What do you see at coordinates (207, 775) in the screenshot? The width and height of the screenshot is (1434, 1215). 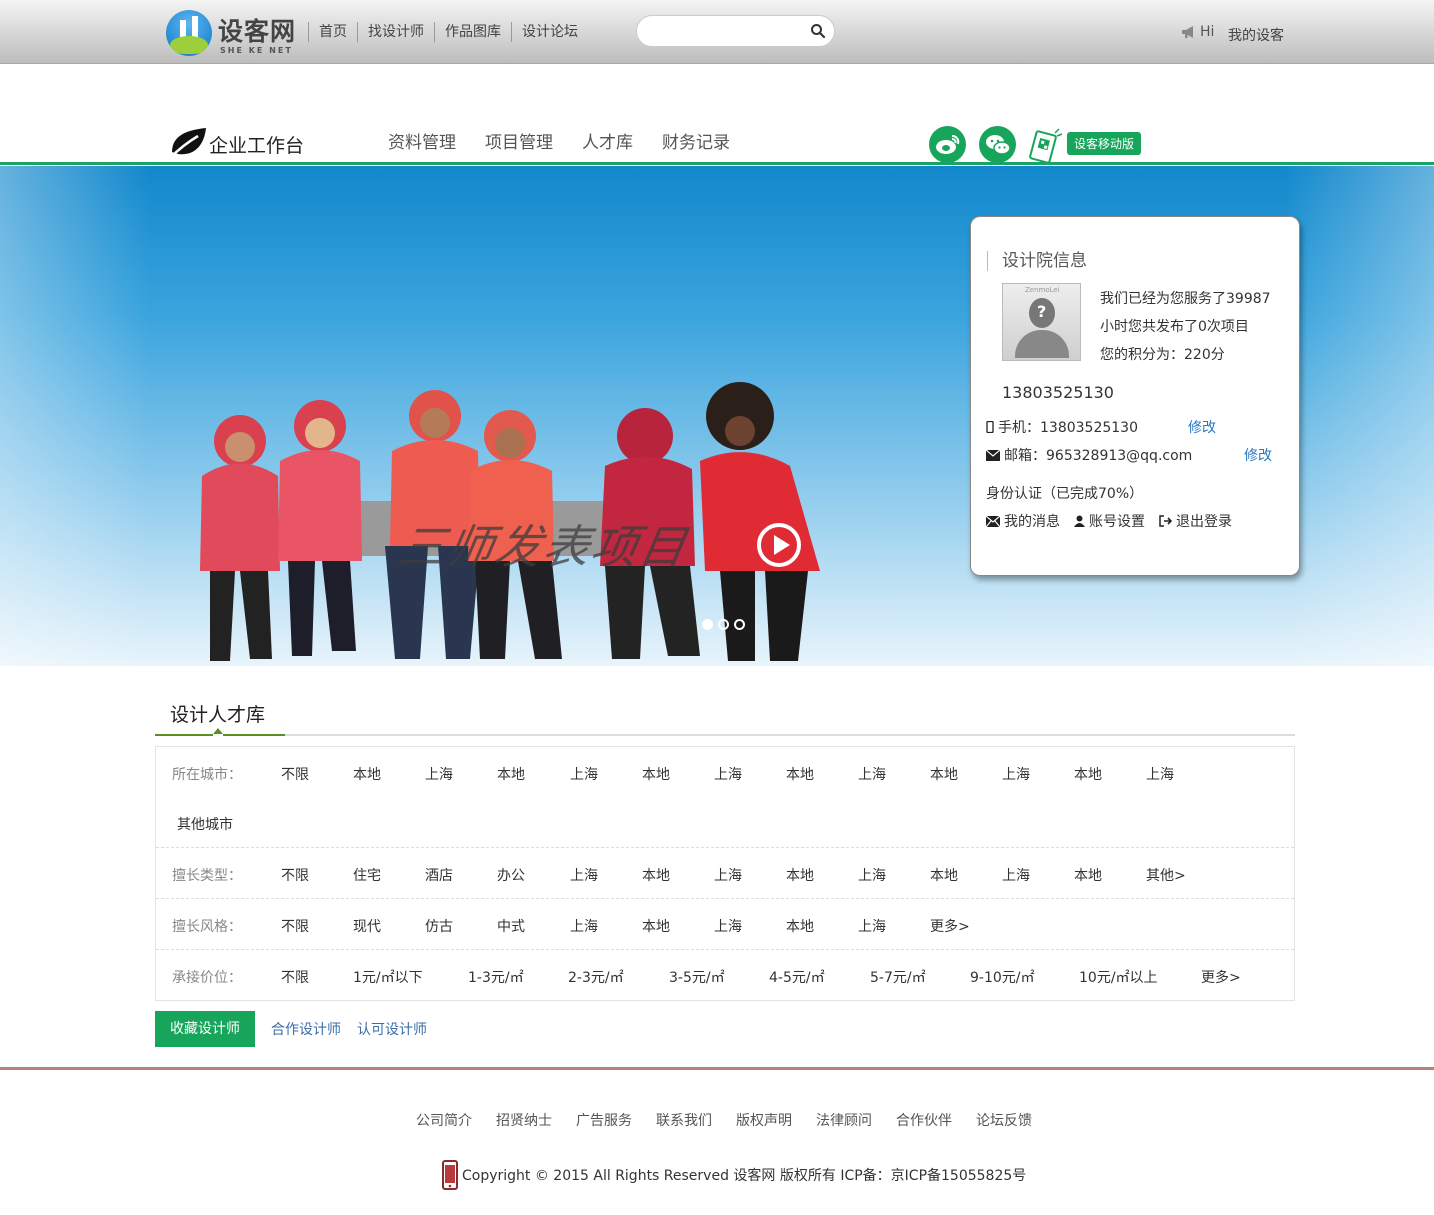 I see `filter-label: 所在城市：` at bounding box center [207, 775].